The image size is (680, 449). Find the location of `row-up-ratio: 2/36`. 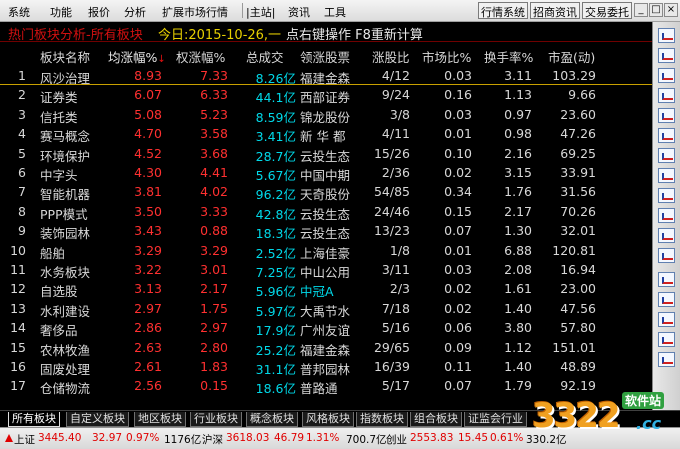

row-up-ratio: 2/36 is located at coordinates (395, 172).